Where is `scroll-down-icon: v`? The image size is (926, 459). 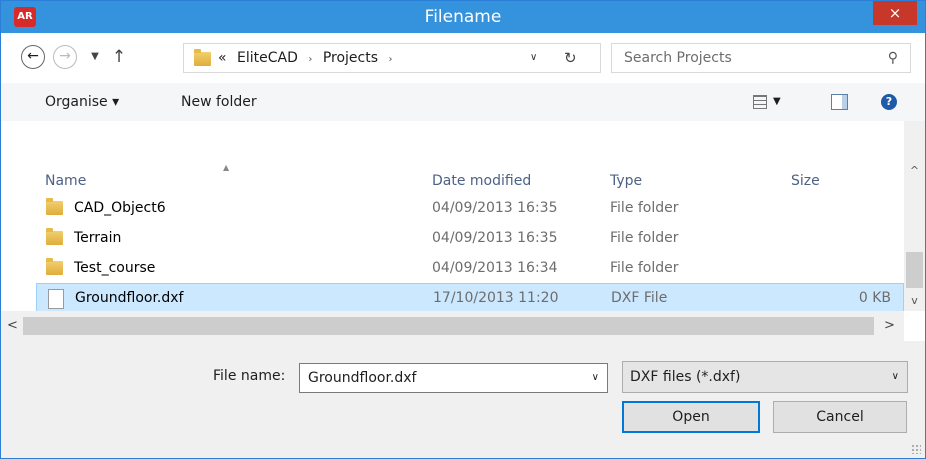
scroll-down-icon: v is located at coordinates (914, 301).